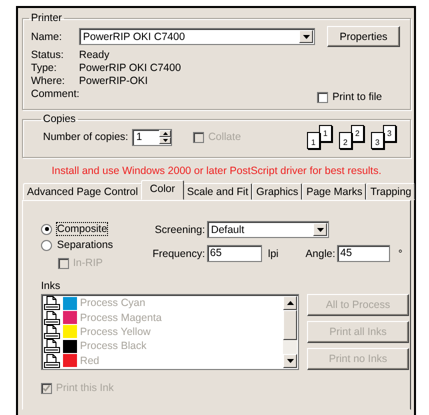  Describe the element at coordinates (162, 190) in the screenshot. I see `tab: Color` at that location.